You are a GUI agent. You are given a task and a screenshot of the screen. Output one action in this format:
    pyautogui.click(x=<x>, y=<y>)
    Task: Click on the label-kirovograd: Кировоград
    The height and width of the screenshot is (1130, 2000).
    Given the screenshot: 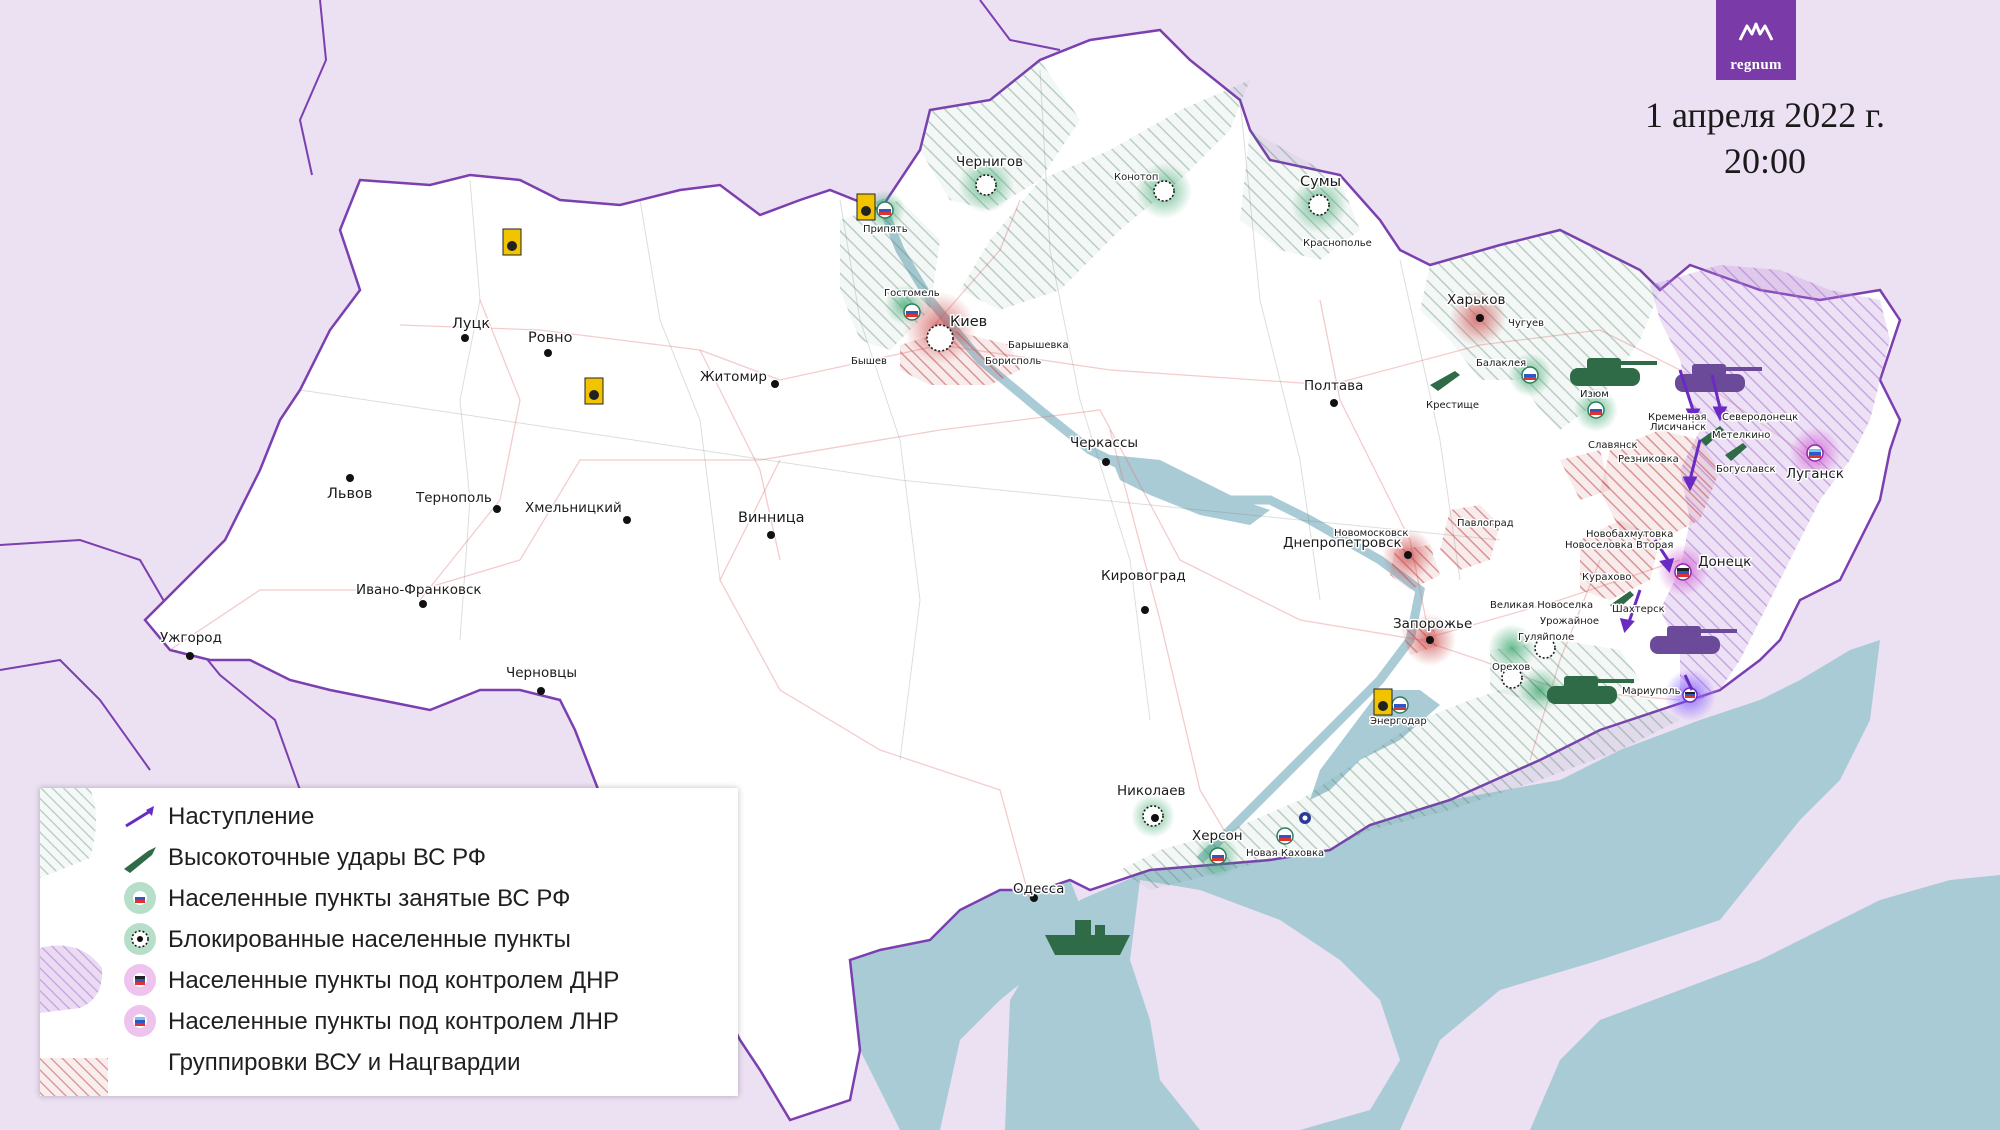 What is the action you would take?
    pyautogui.click(x=1143, y=576)
    